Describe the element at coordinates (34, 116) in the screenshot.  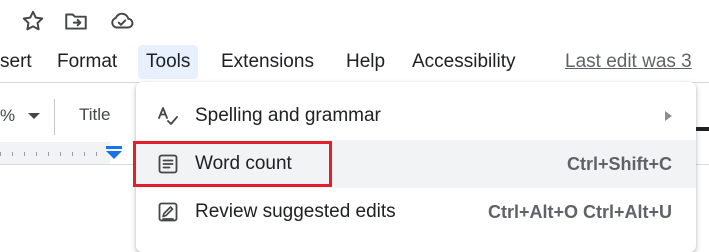
I see `zoom-dropdown-caret-icon` at that location.